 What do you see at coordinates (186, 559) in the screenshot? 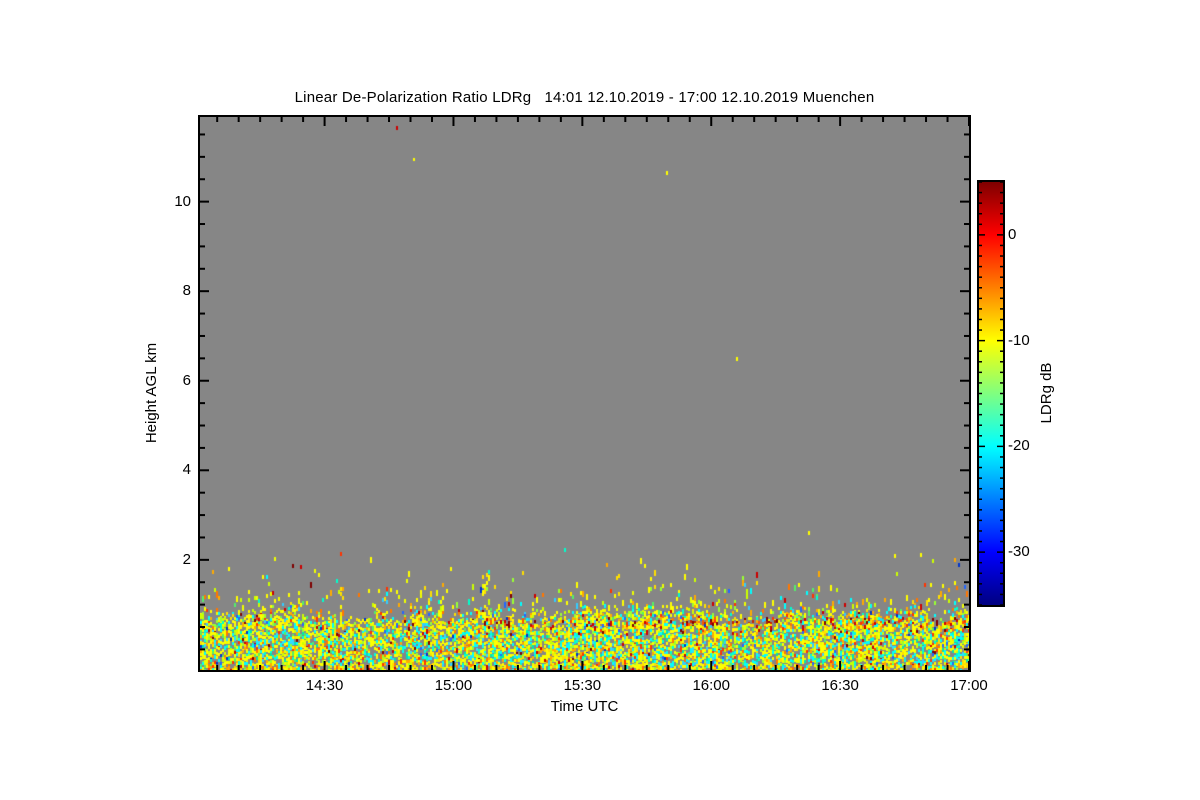
I see `y-tick-label: 2` at bounding box center [186, 559].